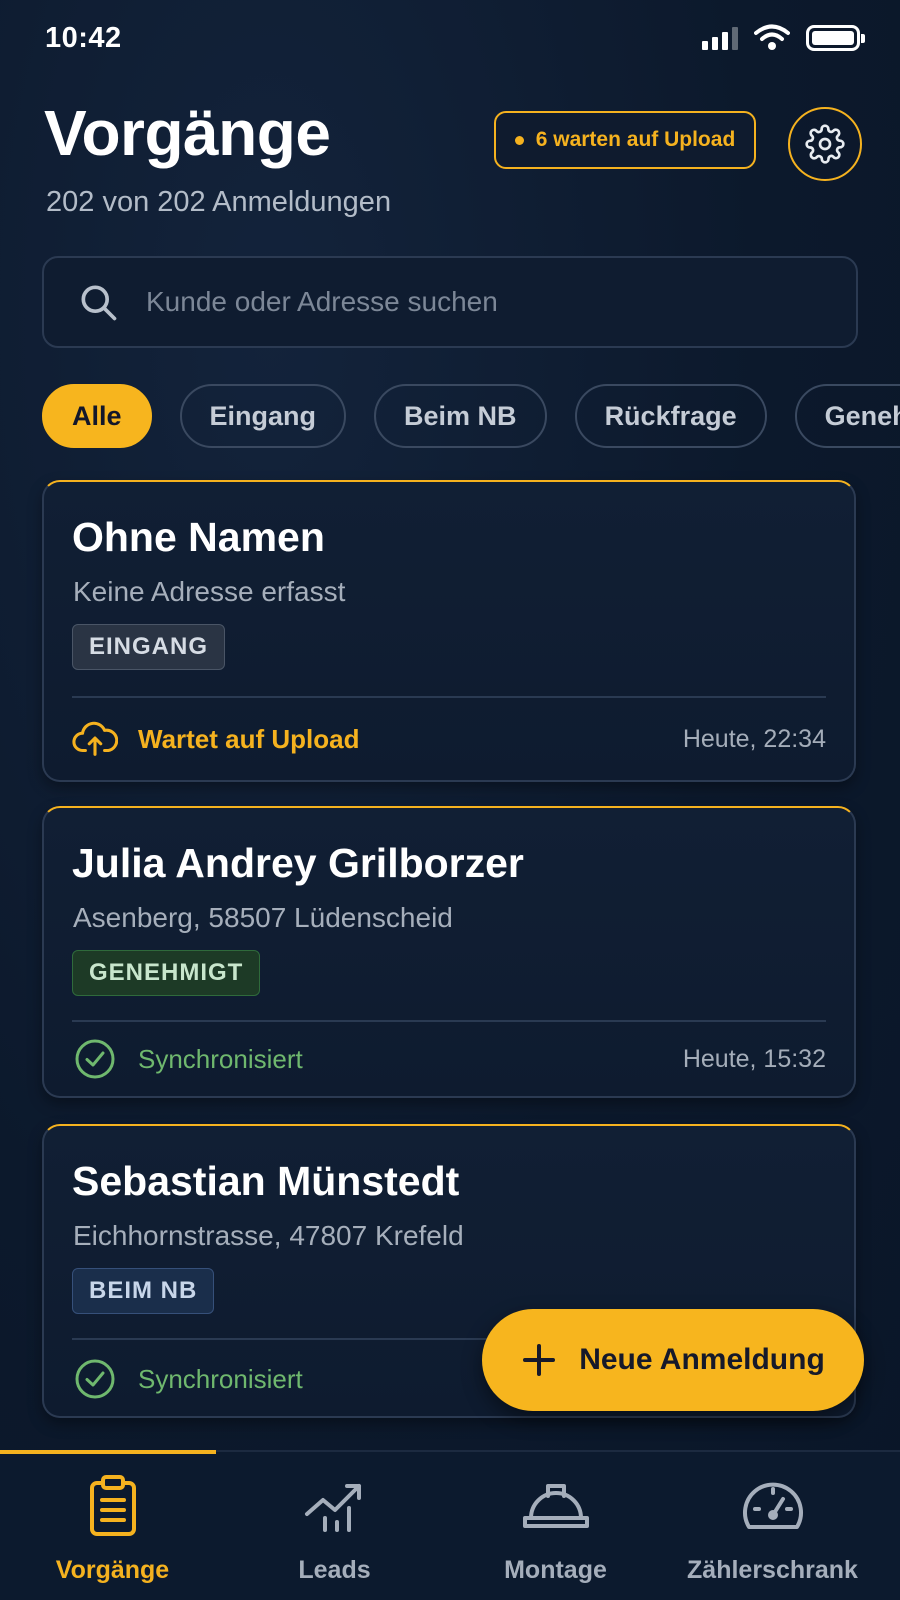  Describe the element at coordinates (835, 38) in the screenshot. I see `battery-icon` at that location.